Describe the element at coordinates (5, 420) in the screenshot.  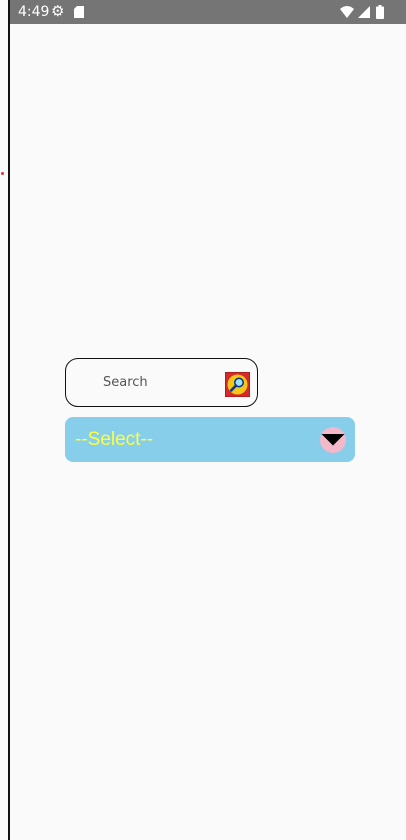
I see `window-left-edge` at that location.